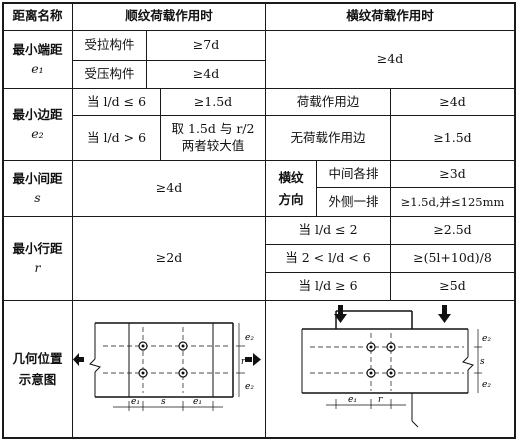 The image size is (518, 441). Describe the element at coordinates (259, 438) in the screenshot. I see `table-border-bottom` at that location.